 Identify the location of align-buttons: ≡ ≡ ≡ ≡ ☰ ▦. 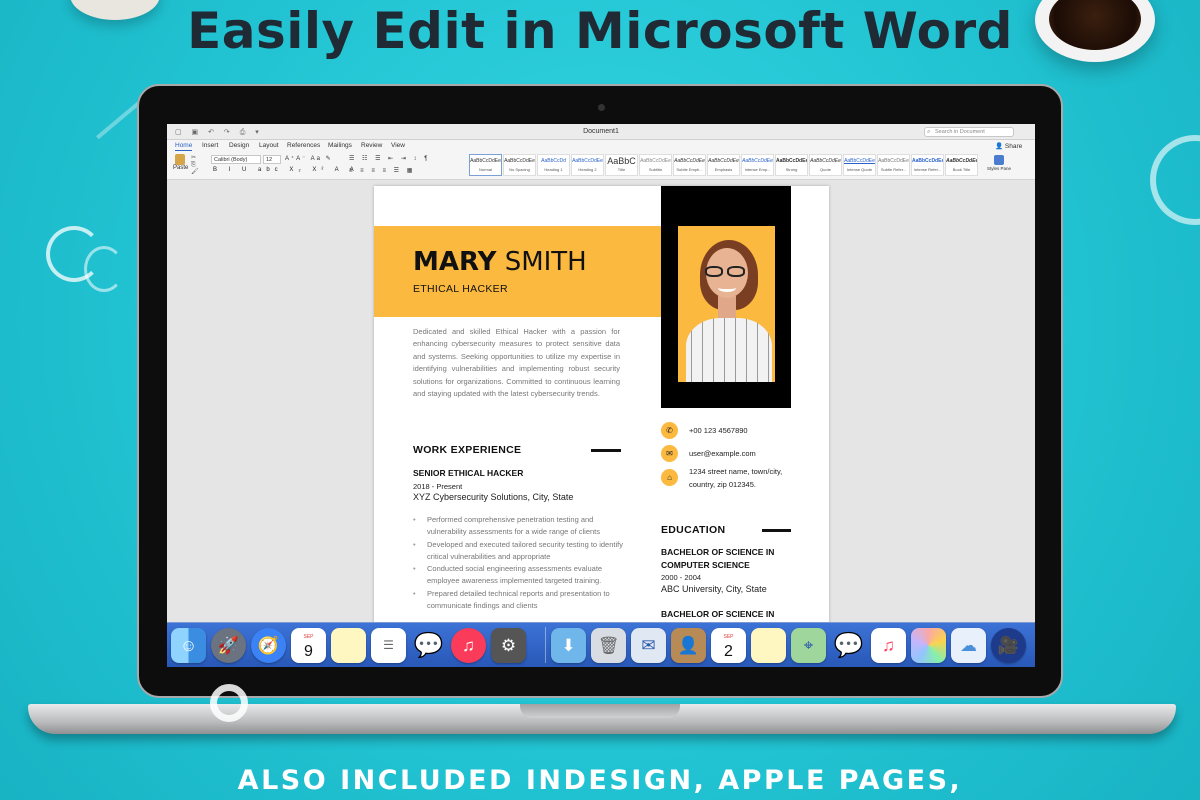
(382, 170).